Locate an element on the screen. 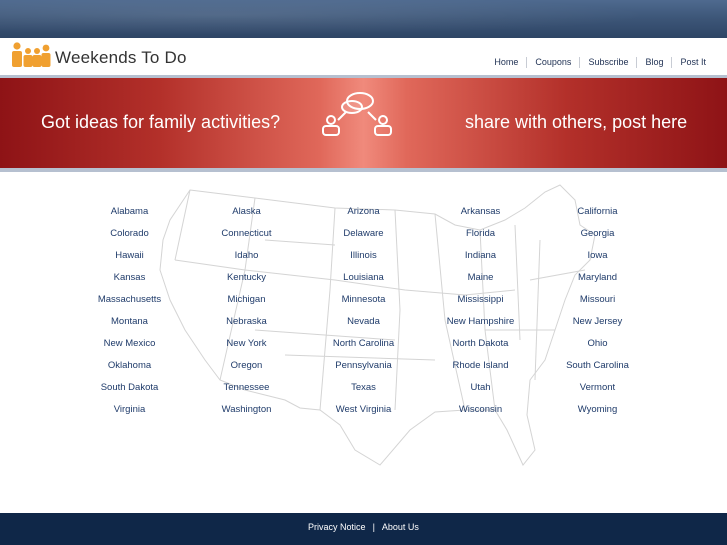 The height and width of the screenshot is (545, 727). top-nav: Home Coupons Subscribe Blog Post It is located at coordinates (600, 62).